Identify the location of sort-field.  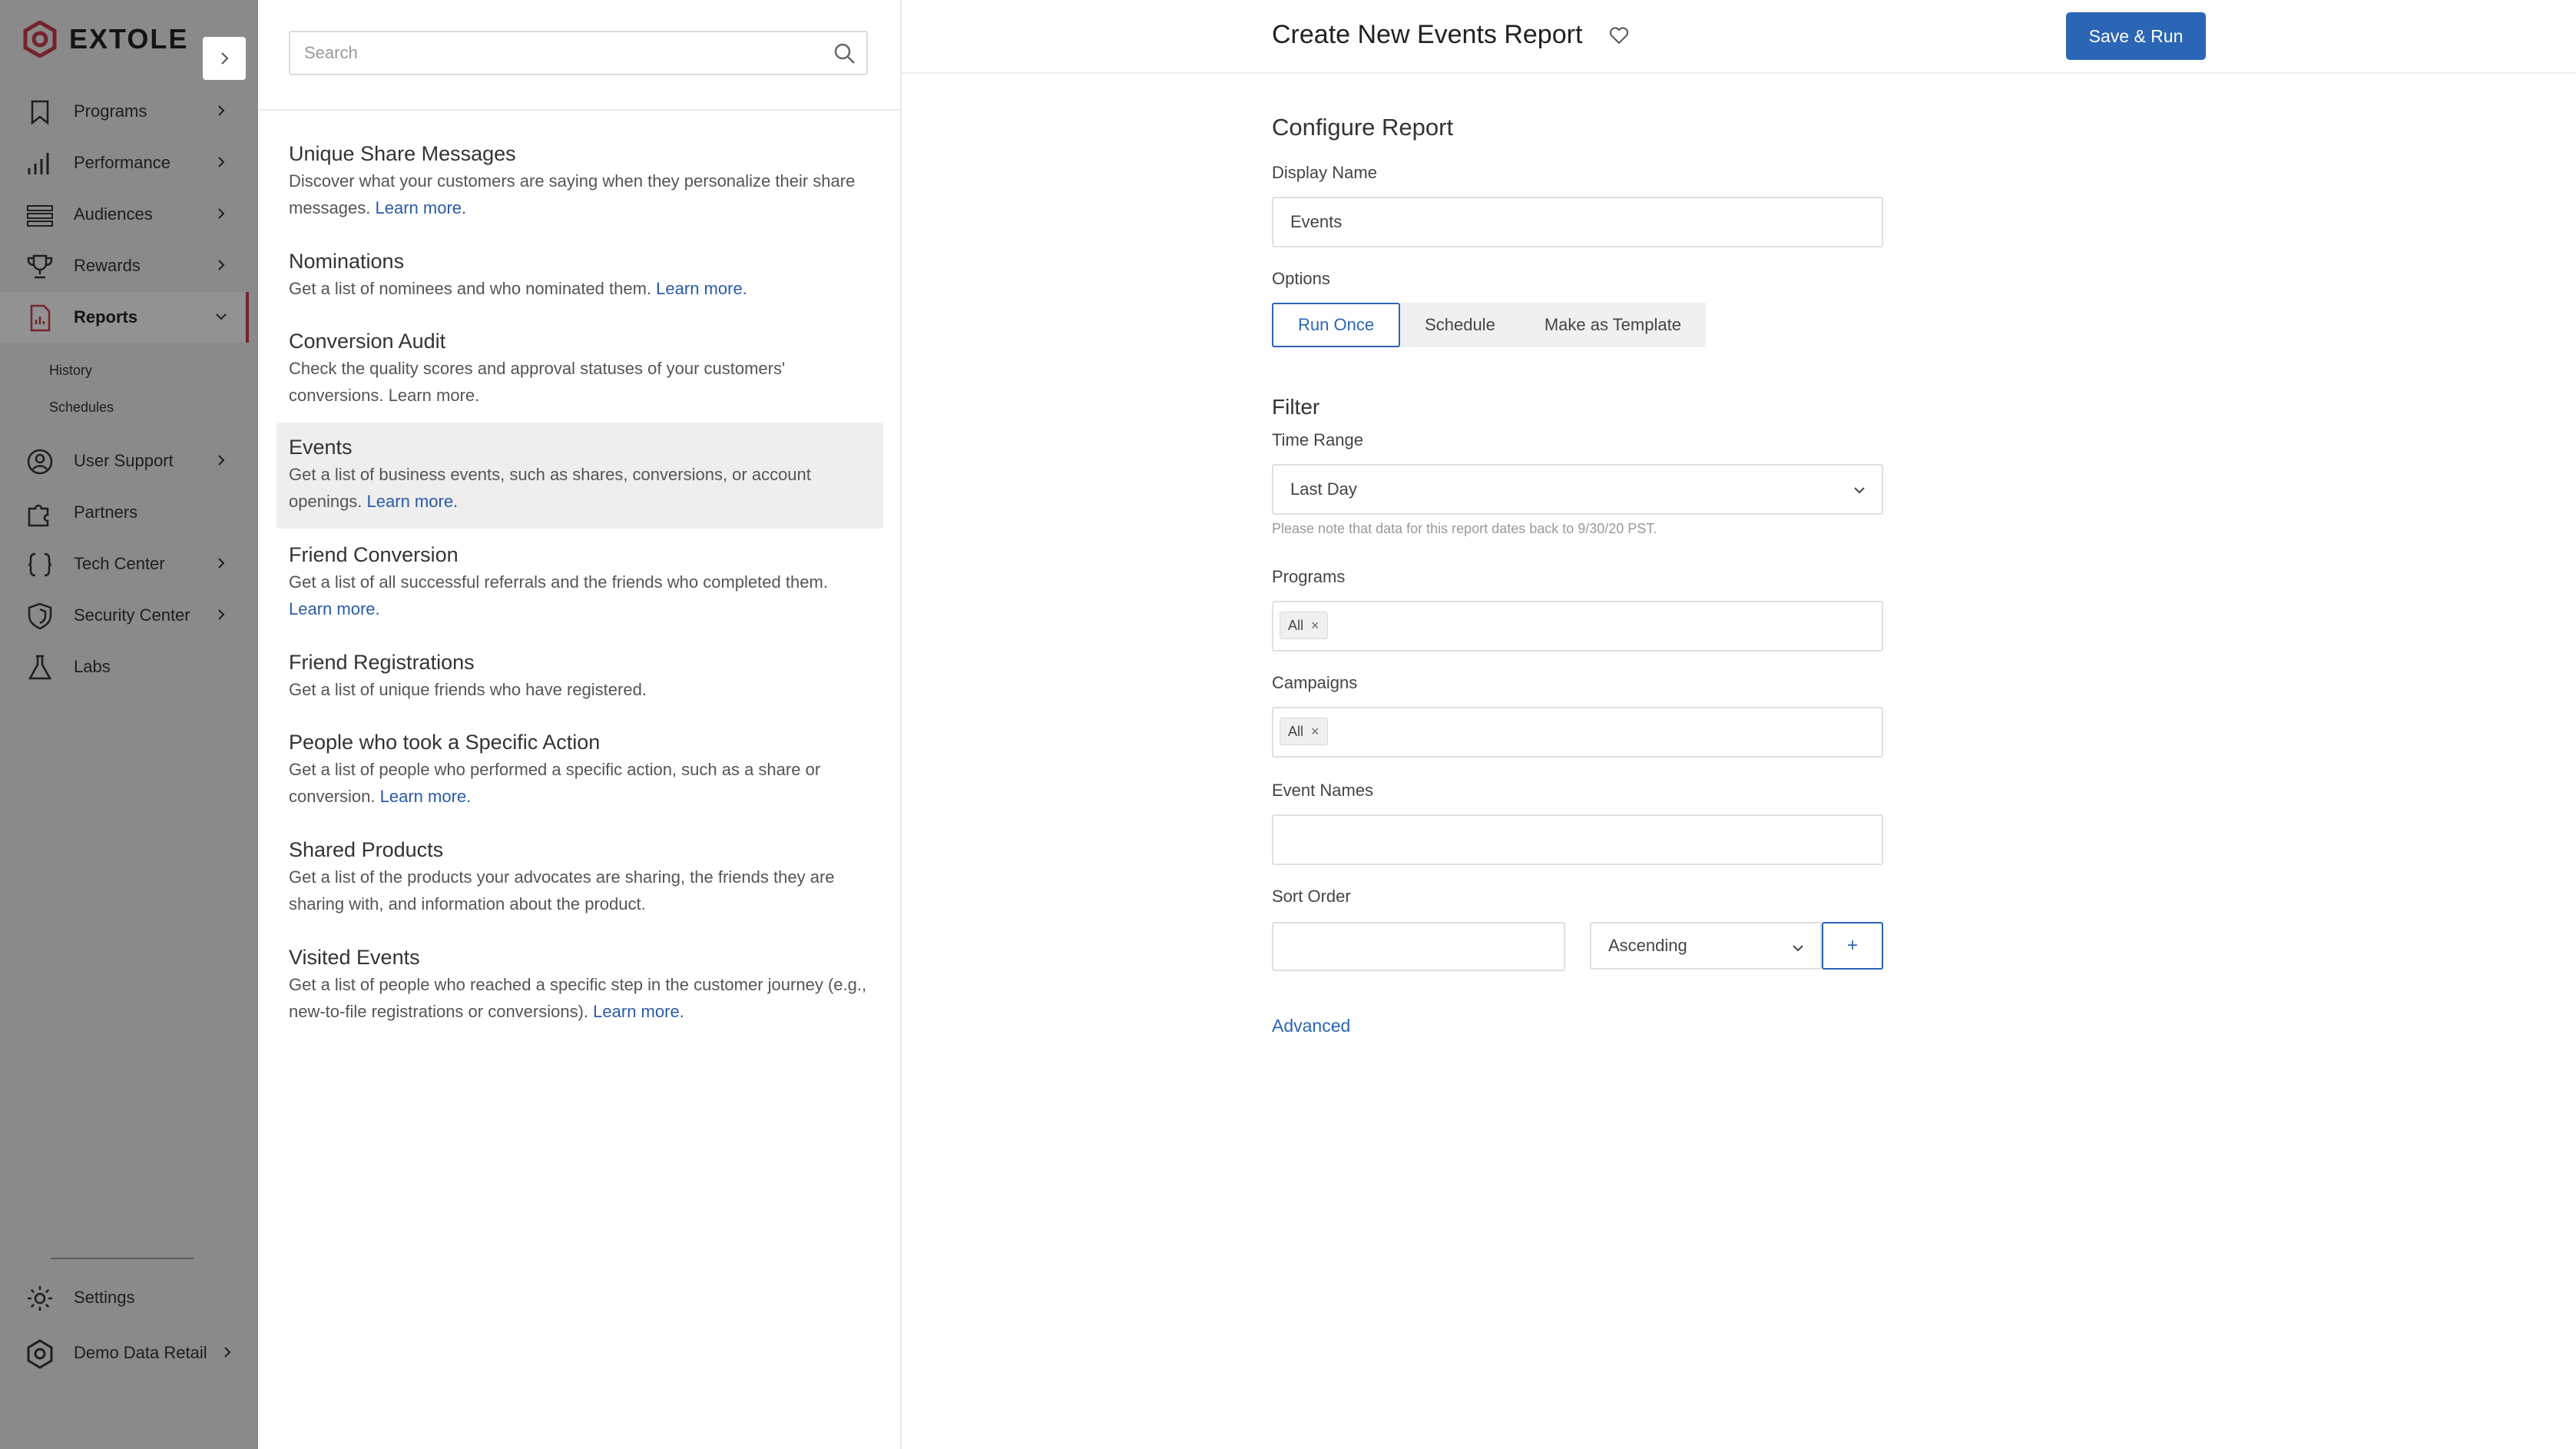
(1418, 946).